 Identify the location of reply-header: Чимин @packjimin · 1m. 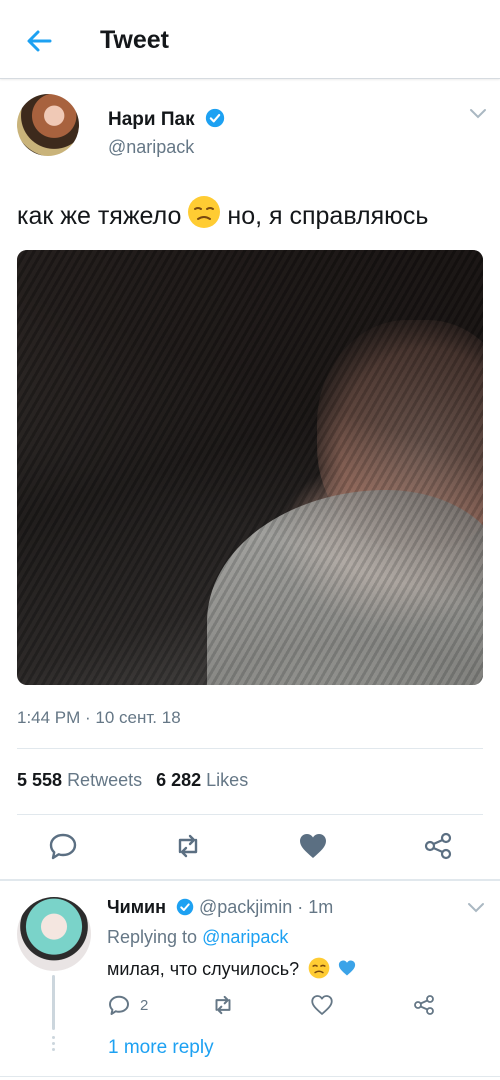
(220, 907).